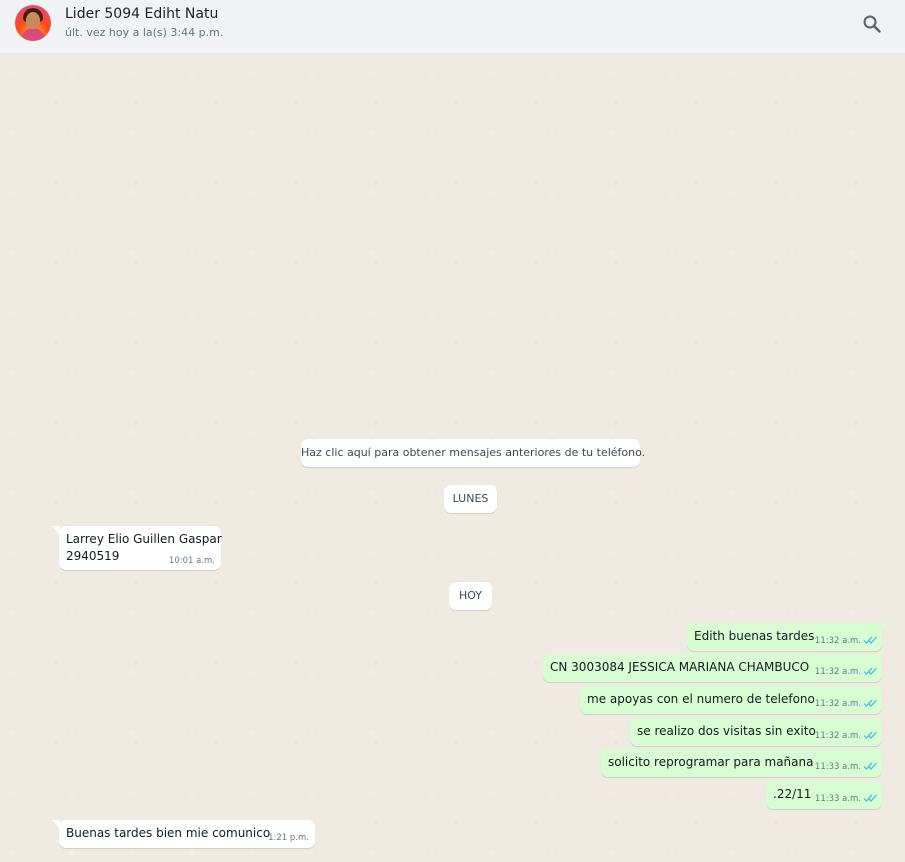 The image size is (905, 862). Describe the element at coordinates (191, 561) in the screenshot. I see `message-time: 10:01 a.m.` at that location.